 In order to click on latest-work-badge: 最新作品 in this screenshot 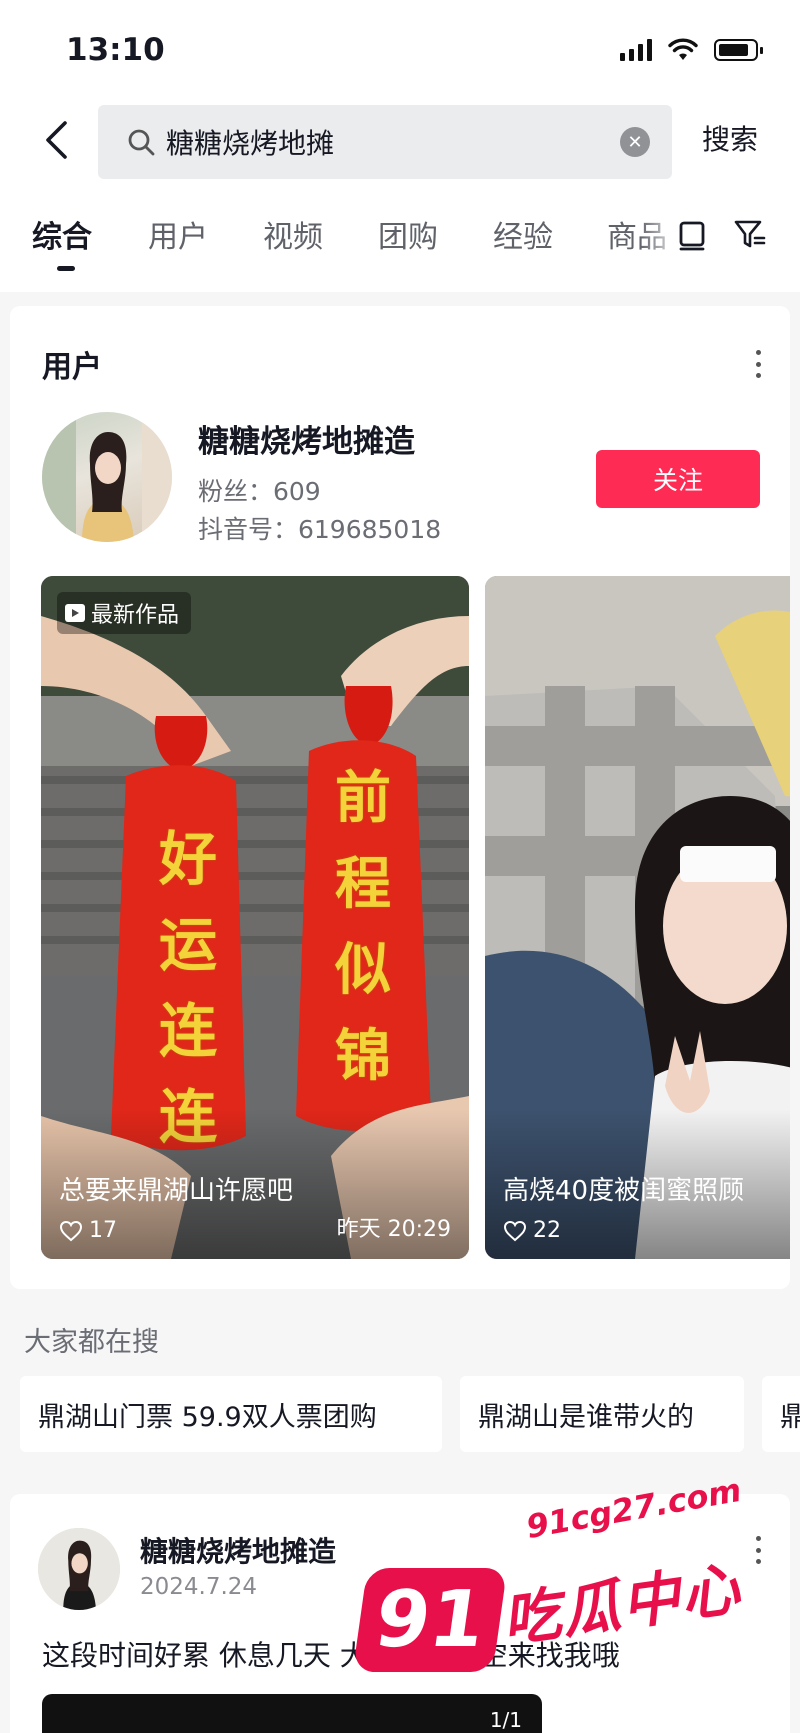, I will do `click(124, 613)`.